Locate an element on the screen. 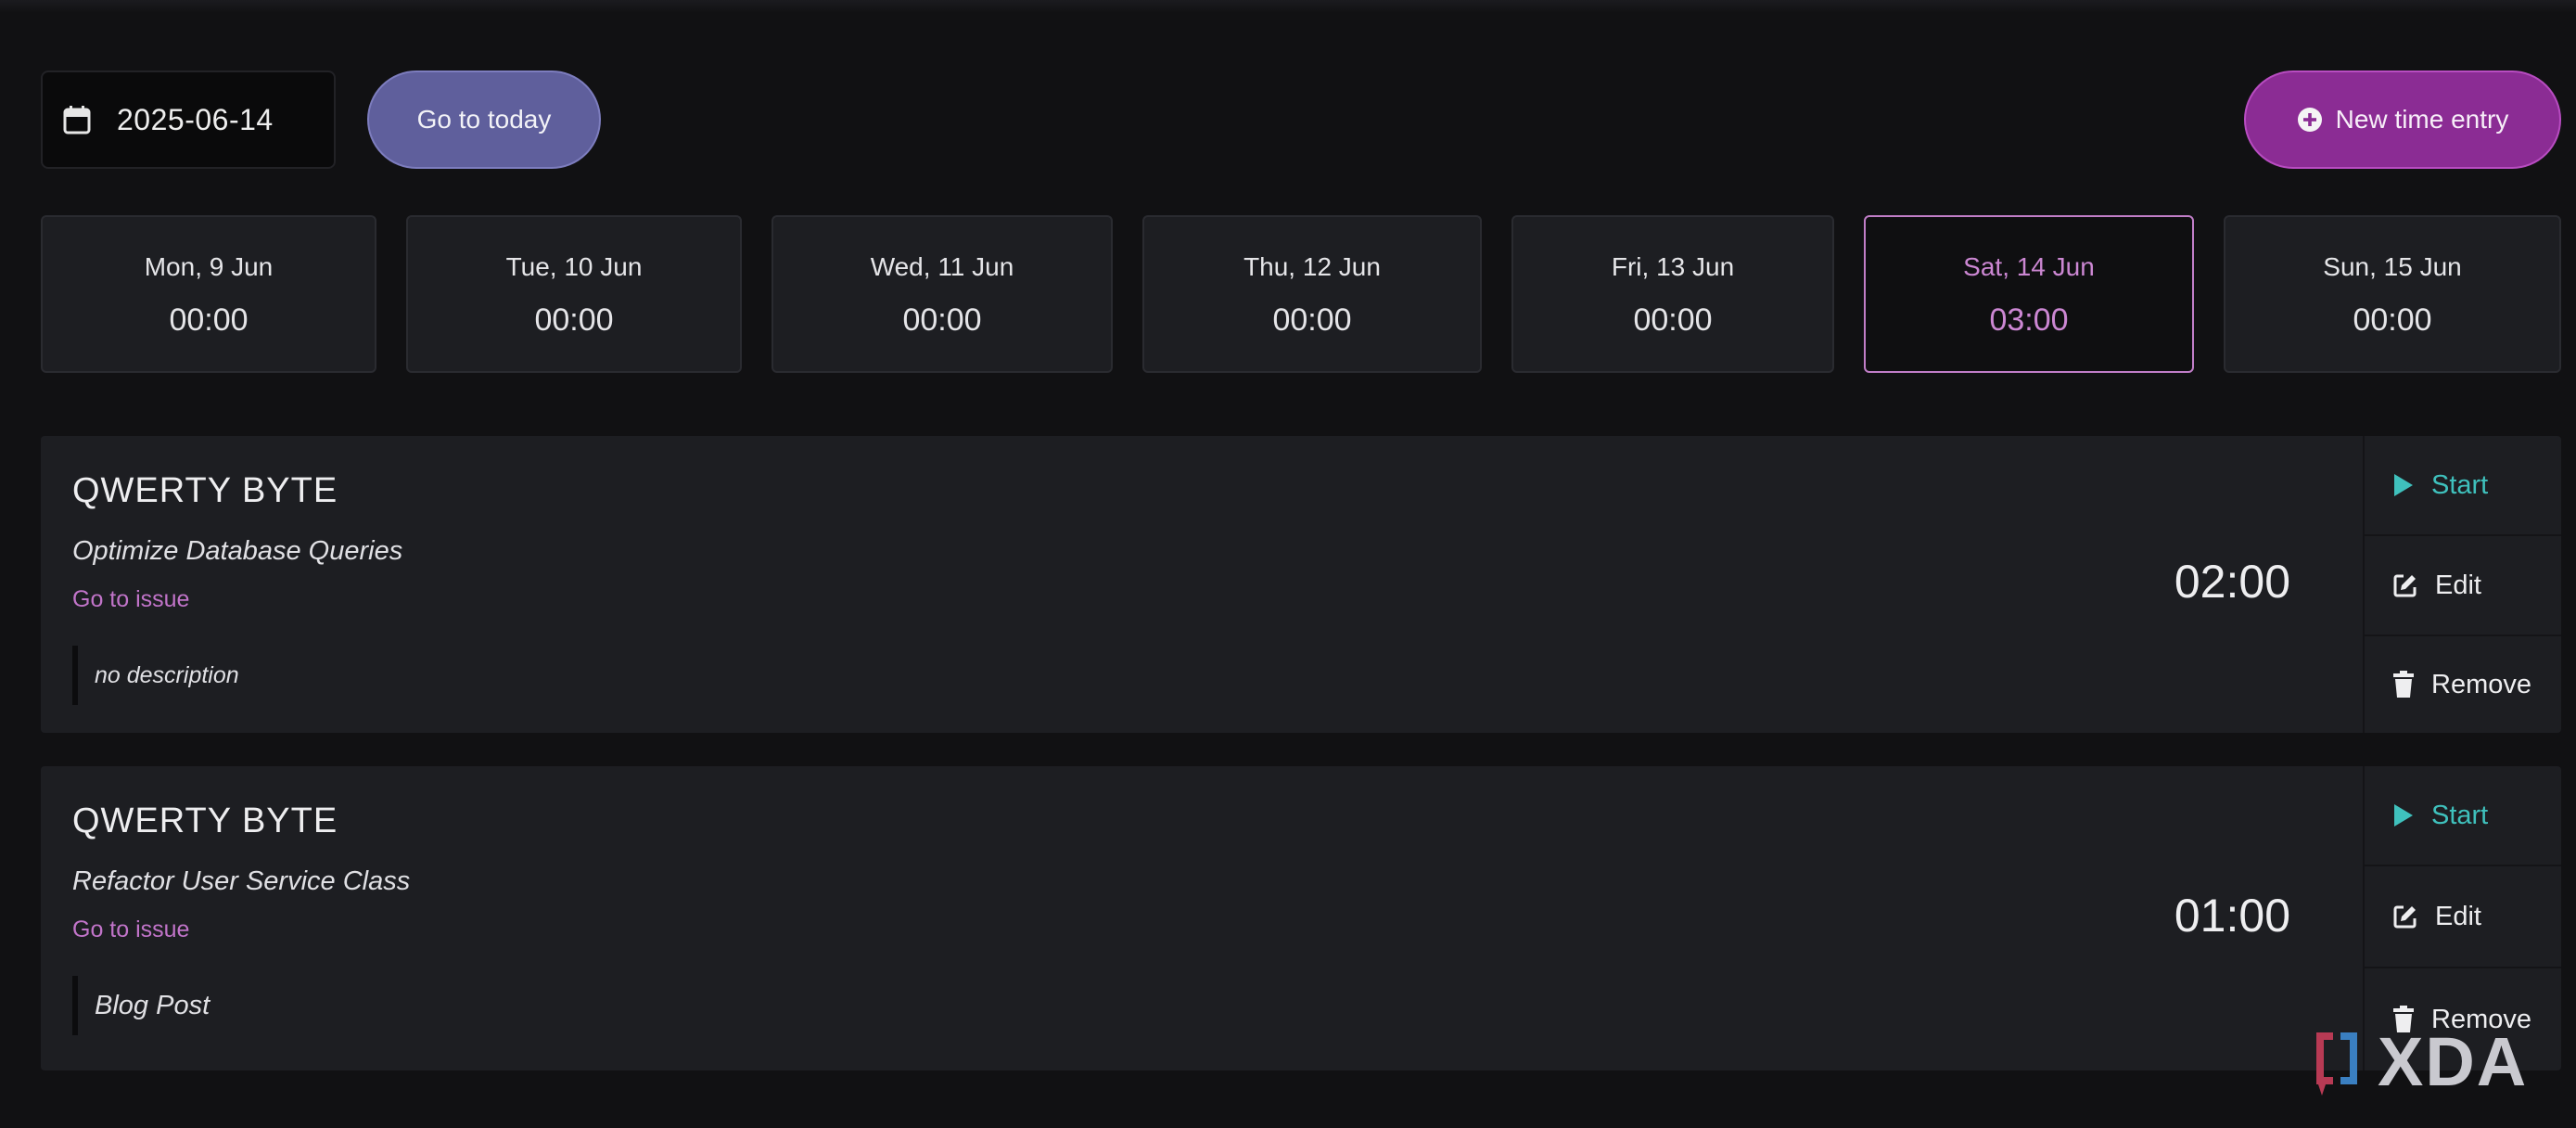 Image resolution: width=2576 pixels, height=1128 pixels. remove-label: Remove is located at coordinates (2481, 684).